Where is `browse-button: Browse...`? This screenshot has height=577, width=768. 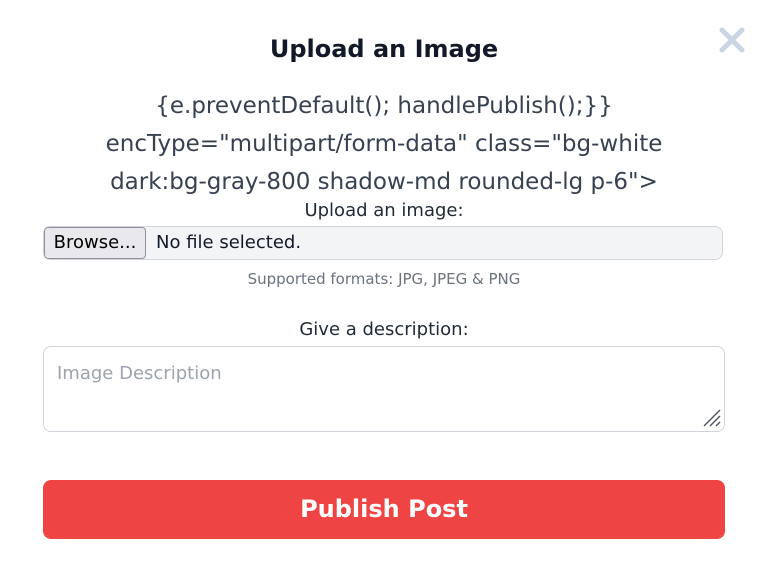 browse-button: Browse... is located at coordinates (95, 243).